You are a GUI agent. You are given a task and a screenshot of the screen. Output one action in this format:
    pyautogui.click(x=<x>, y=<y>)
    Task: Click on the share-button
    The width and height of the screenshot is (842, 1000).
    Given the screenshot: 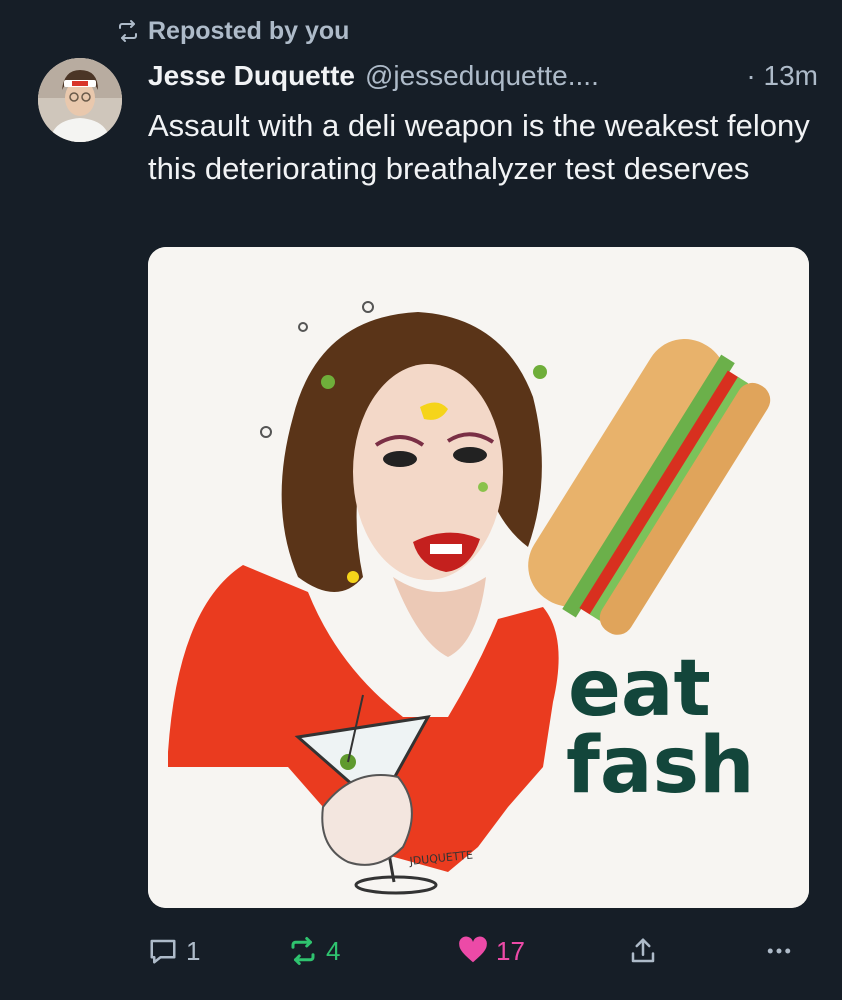 What is the action you would take?
    pyautogui.click(x=643, y=951)
    